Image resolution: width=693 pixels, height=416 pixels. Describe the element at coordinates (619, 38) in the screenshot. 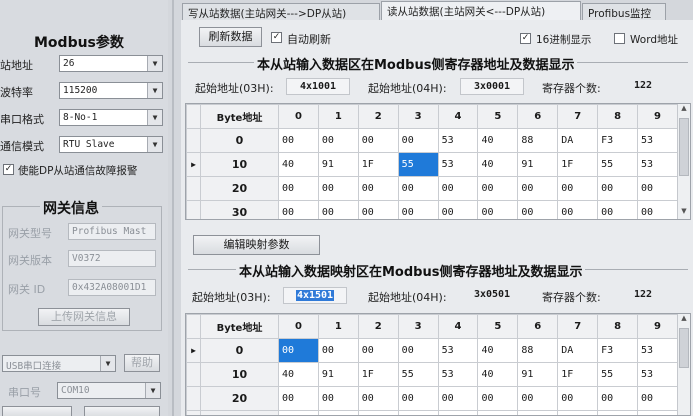

I see `word-address-checkbox` at that location.